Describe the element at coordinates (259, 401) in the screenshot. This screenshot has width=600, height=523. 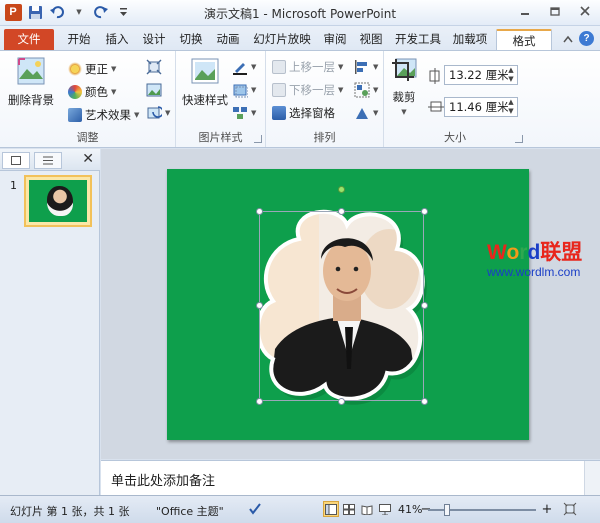
I see `resize-handle-bottom-left` at that location.